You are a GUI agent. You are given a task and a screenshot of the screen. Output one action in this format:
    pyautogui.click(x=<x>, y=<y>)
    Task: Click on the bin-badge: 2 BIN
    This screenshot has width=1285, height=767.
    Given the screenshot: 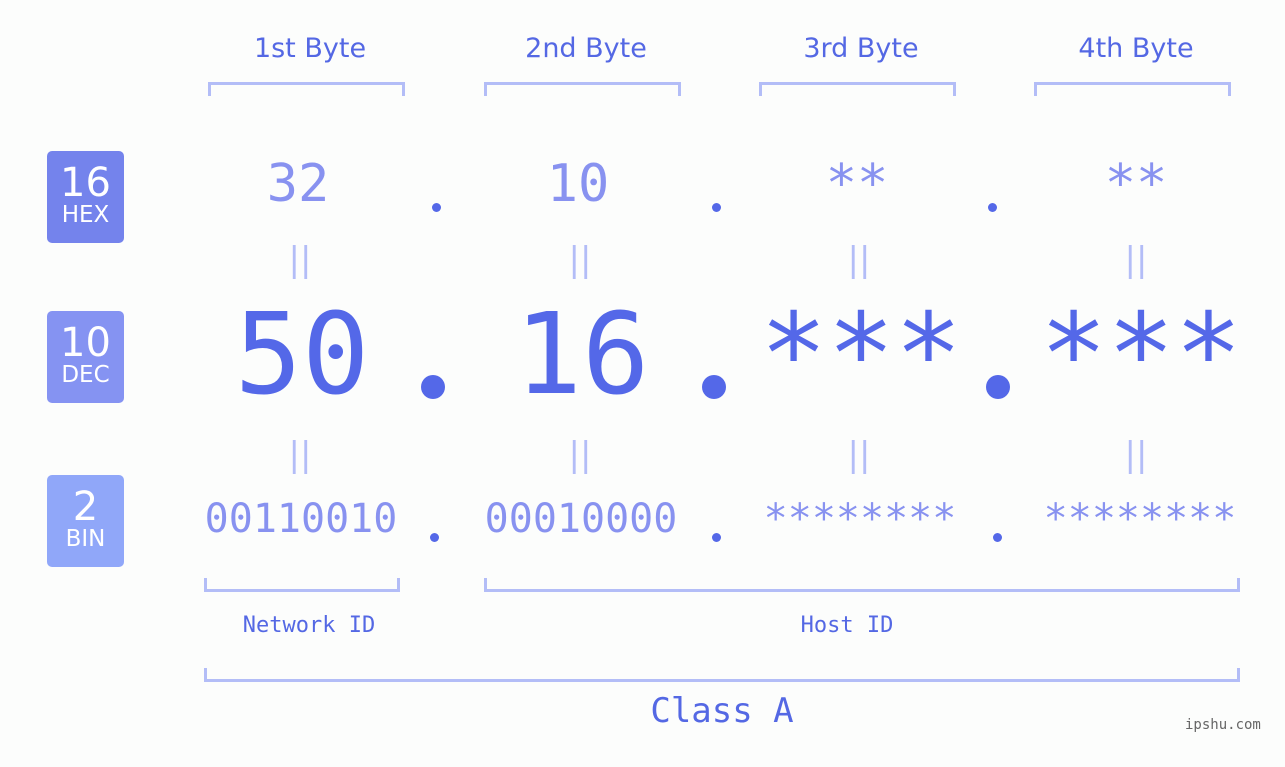 What is the action you would take?
    pyautogui.click(x=85, y=521)
    